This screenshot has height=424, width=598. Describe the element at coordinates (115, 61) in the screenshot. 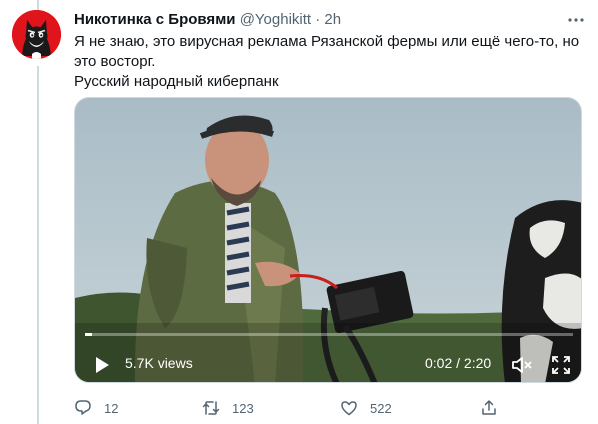

I see `tweet-text-line: это восторг.` at that location.